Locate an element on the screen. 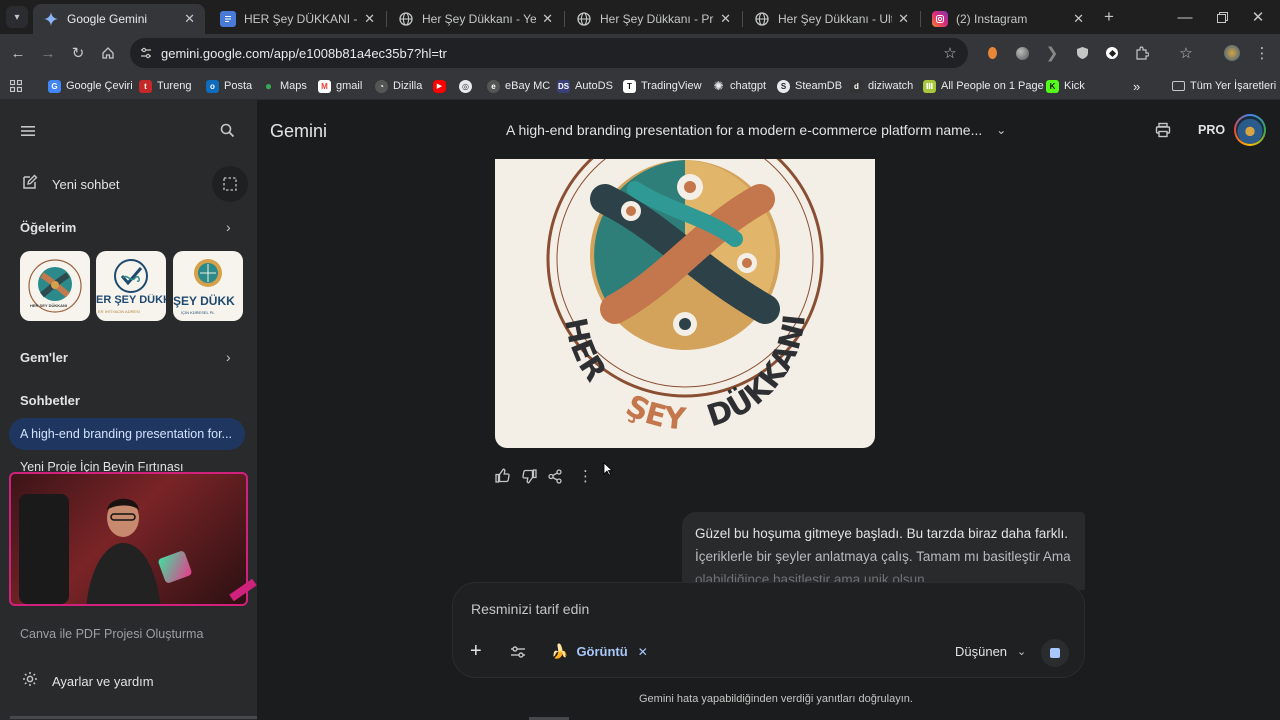 The height and width of the screenshot is (720, 1280). thumbs-up-icon is located at coordinates (502, 478).